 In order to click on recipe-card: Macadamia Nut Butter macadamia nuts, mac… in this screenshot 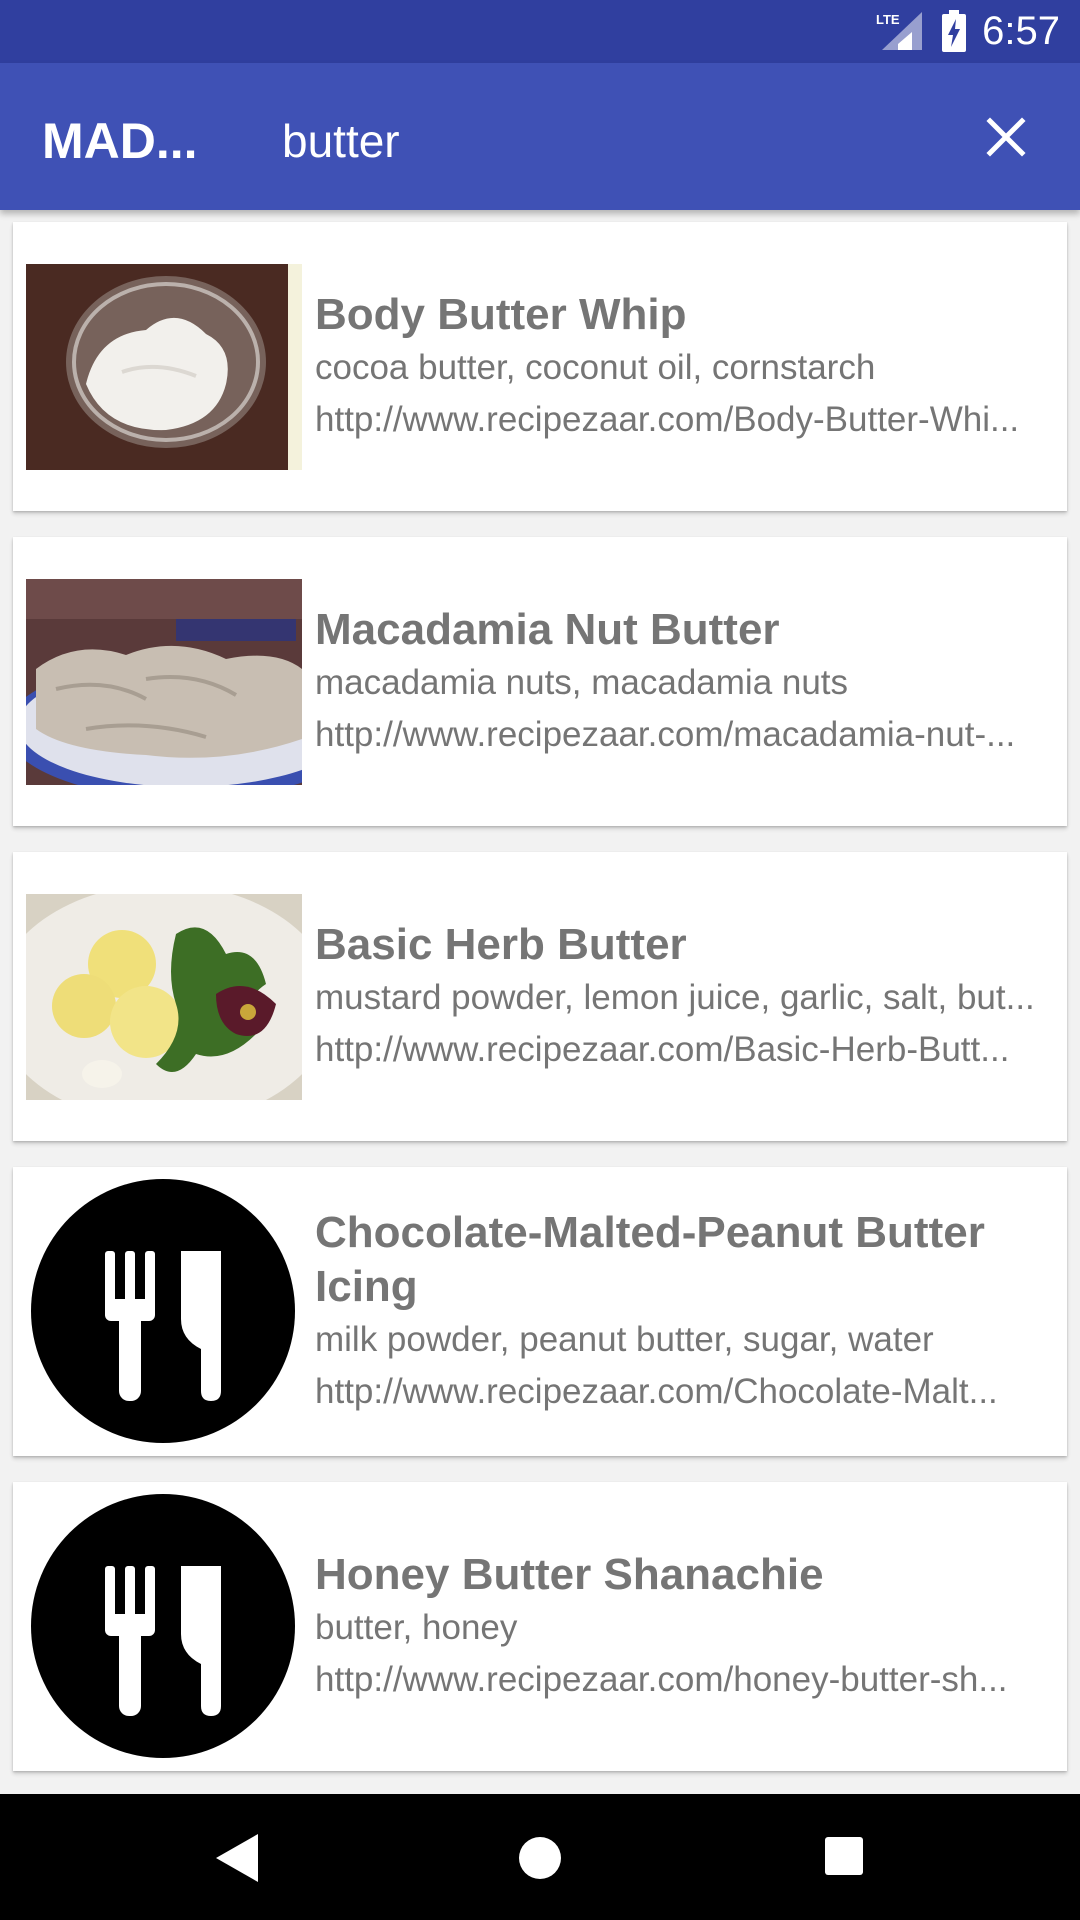, I will do `click(540, 681)`.